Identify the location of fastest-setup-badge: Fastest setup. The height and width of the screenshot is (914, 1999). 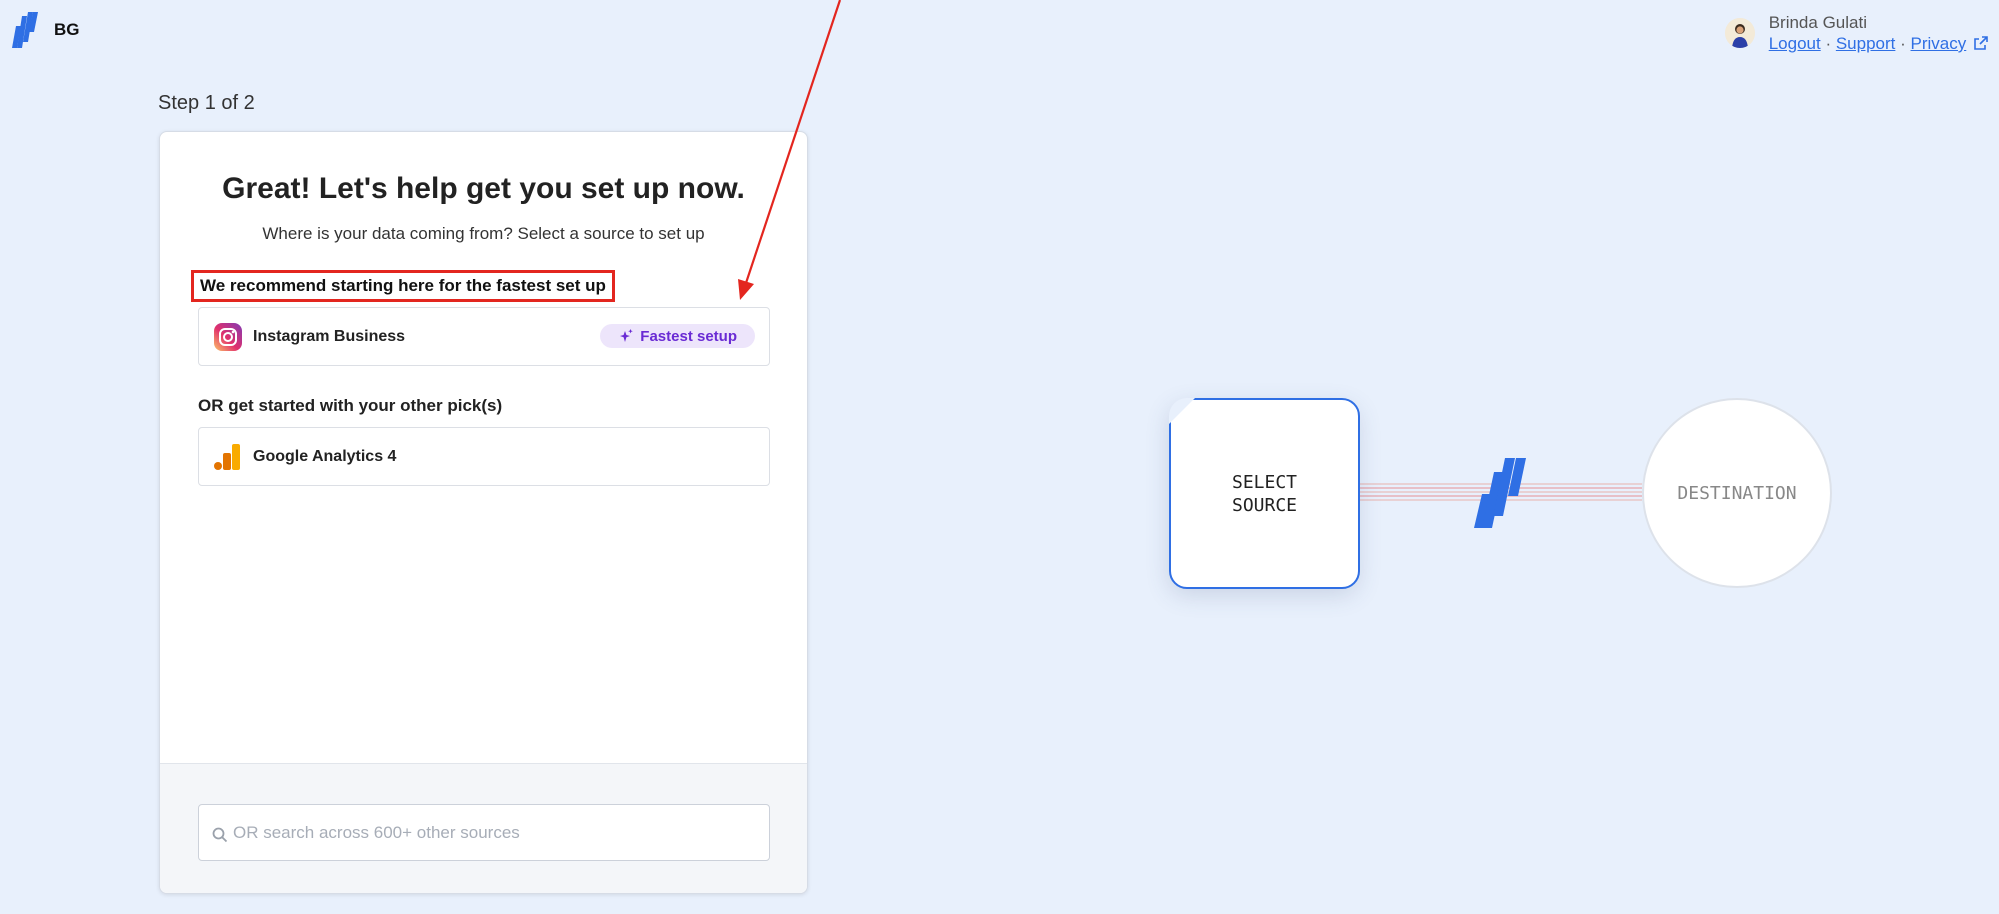
(677, 336).